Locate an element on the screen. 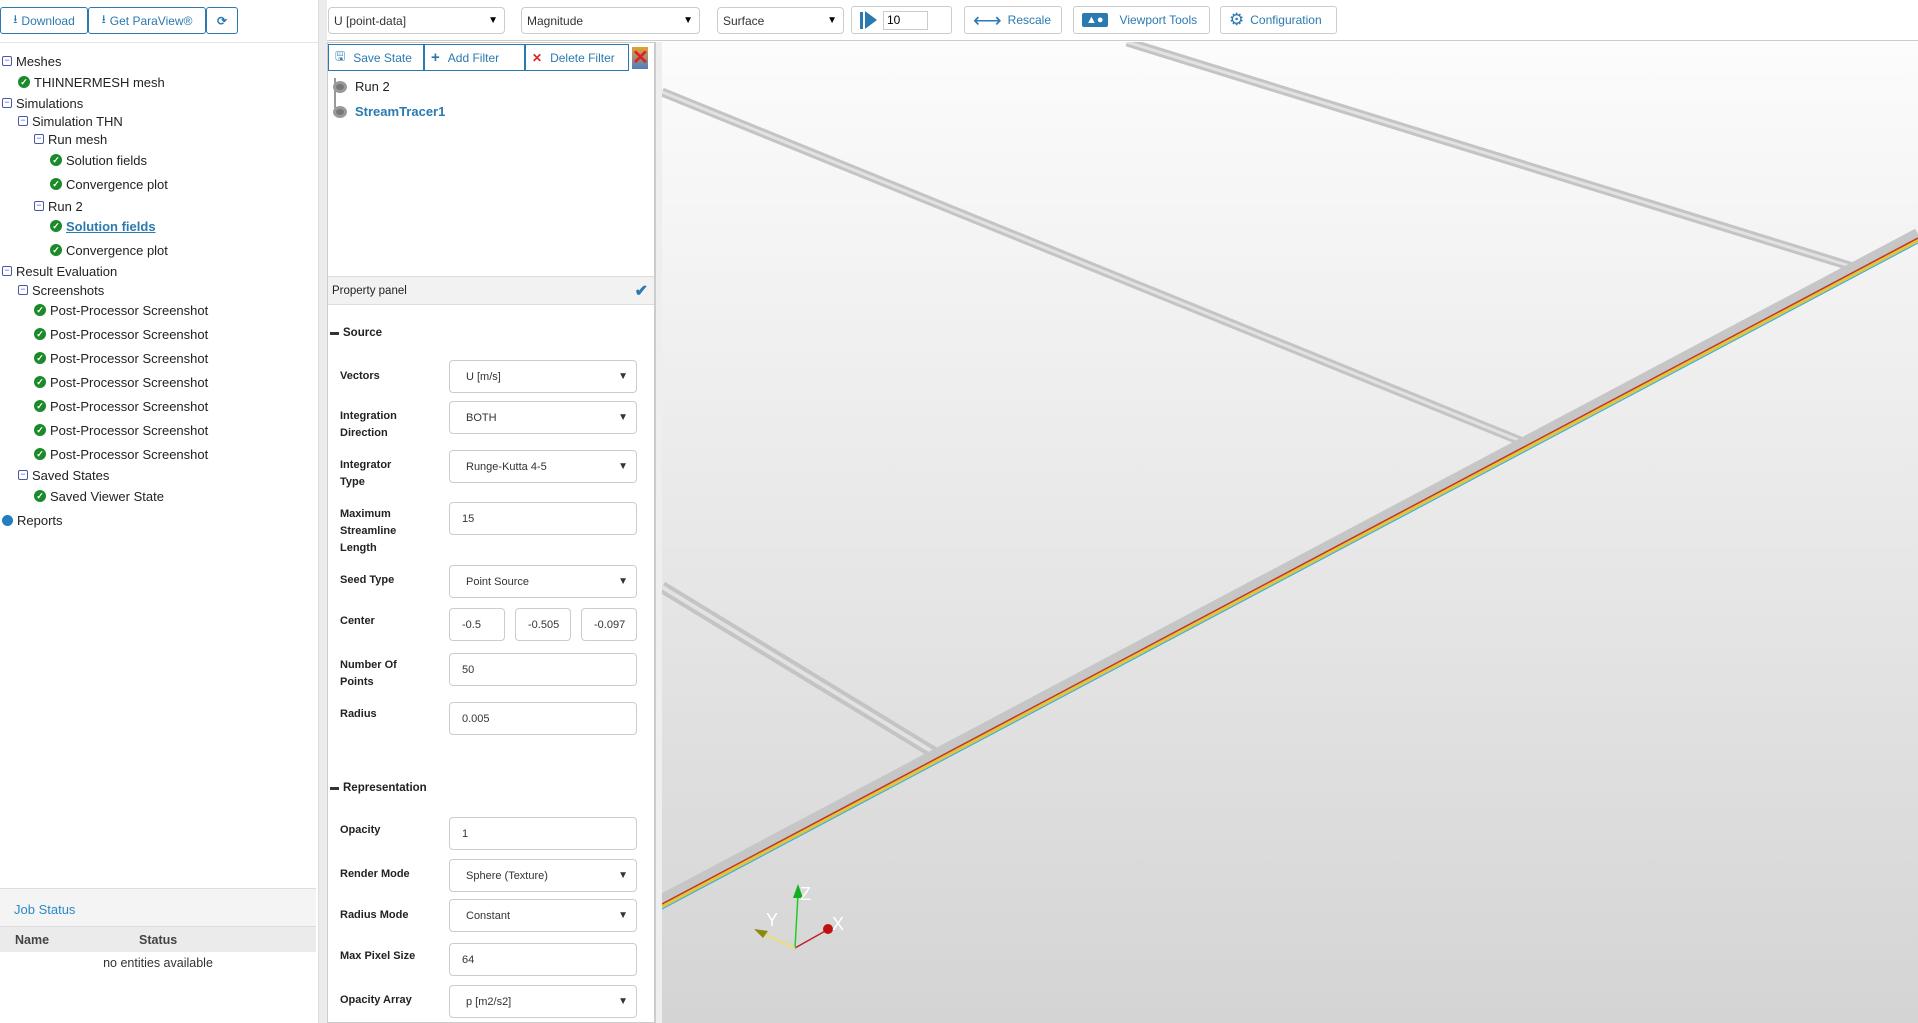 The width and height of the screenshot is (1918, 1023). tree-saved-states: − Saved States is located at coordinates (63, 475).